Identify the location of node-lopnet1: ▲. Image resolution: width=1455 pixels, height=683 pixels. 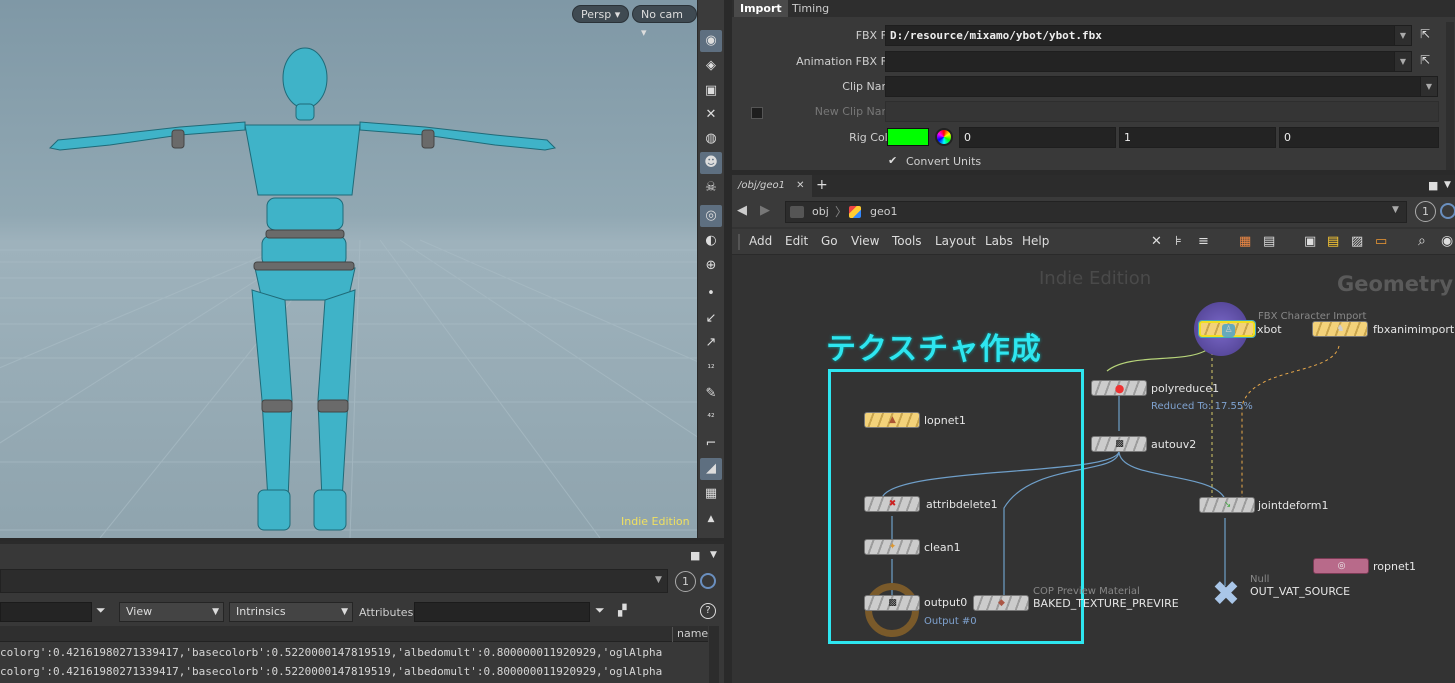
(892, 420).